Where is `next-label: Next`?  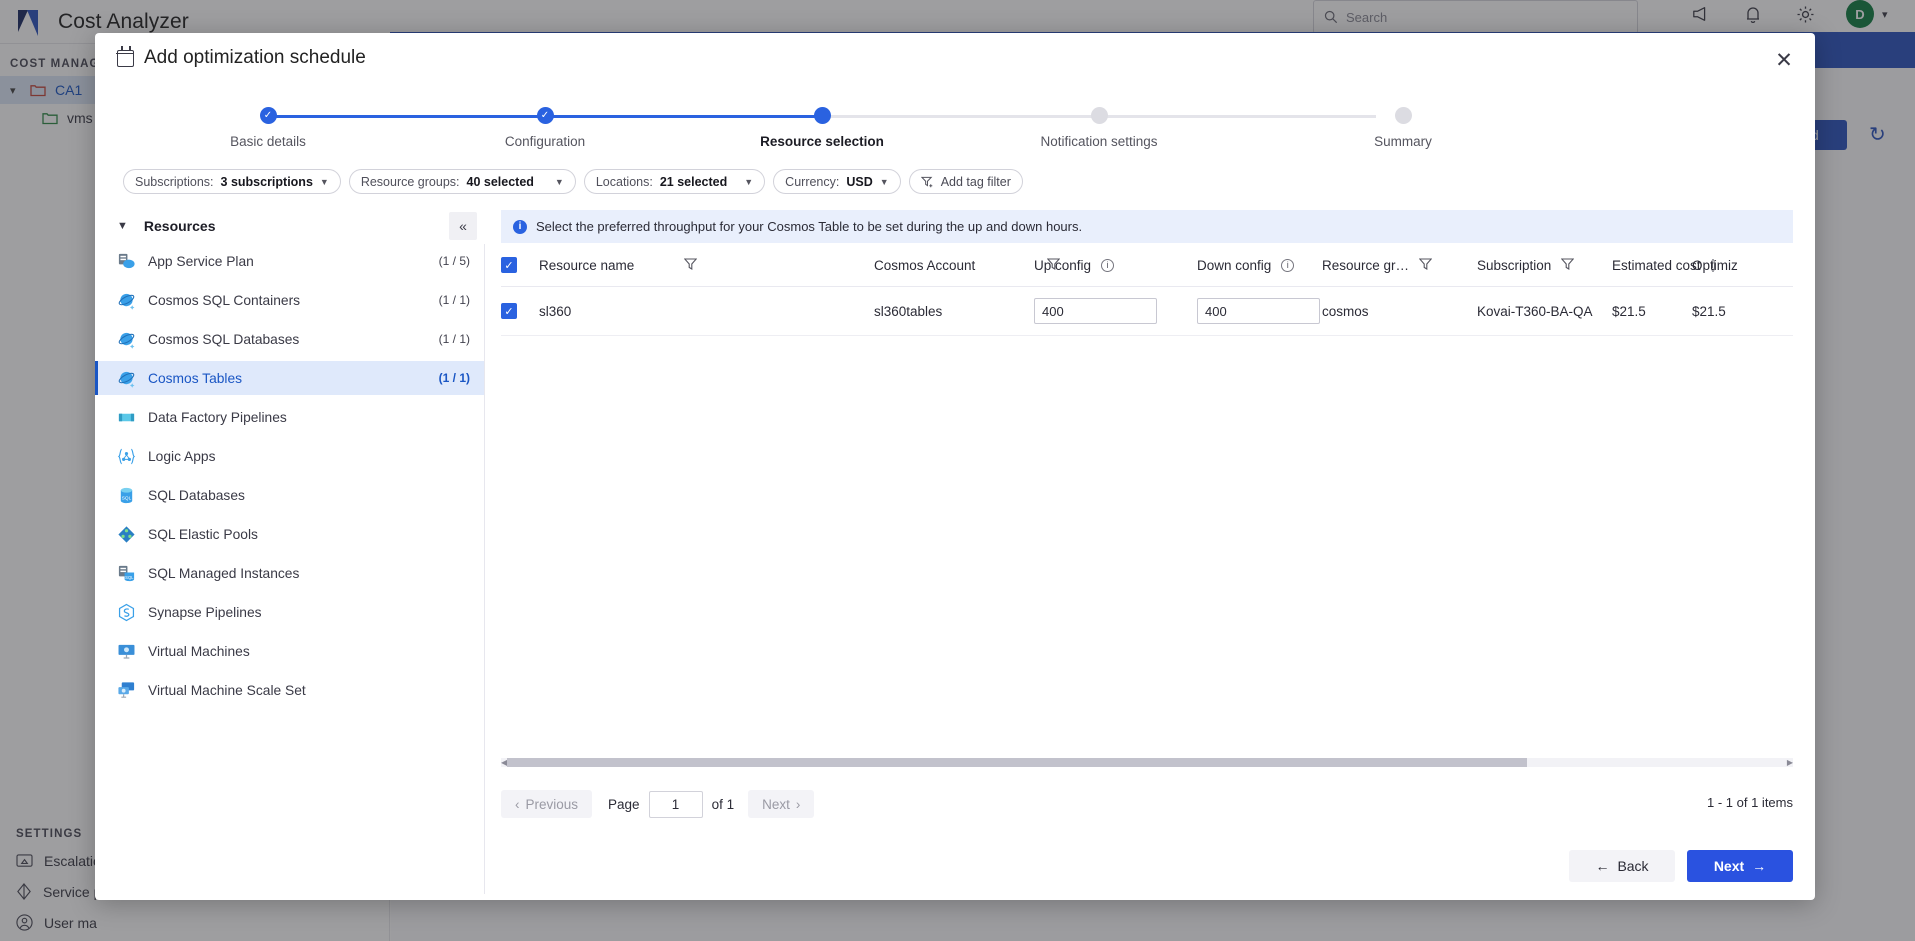 next-label: Next is located at coordinates (1729, 866).